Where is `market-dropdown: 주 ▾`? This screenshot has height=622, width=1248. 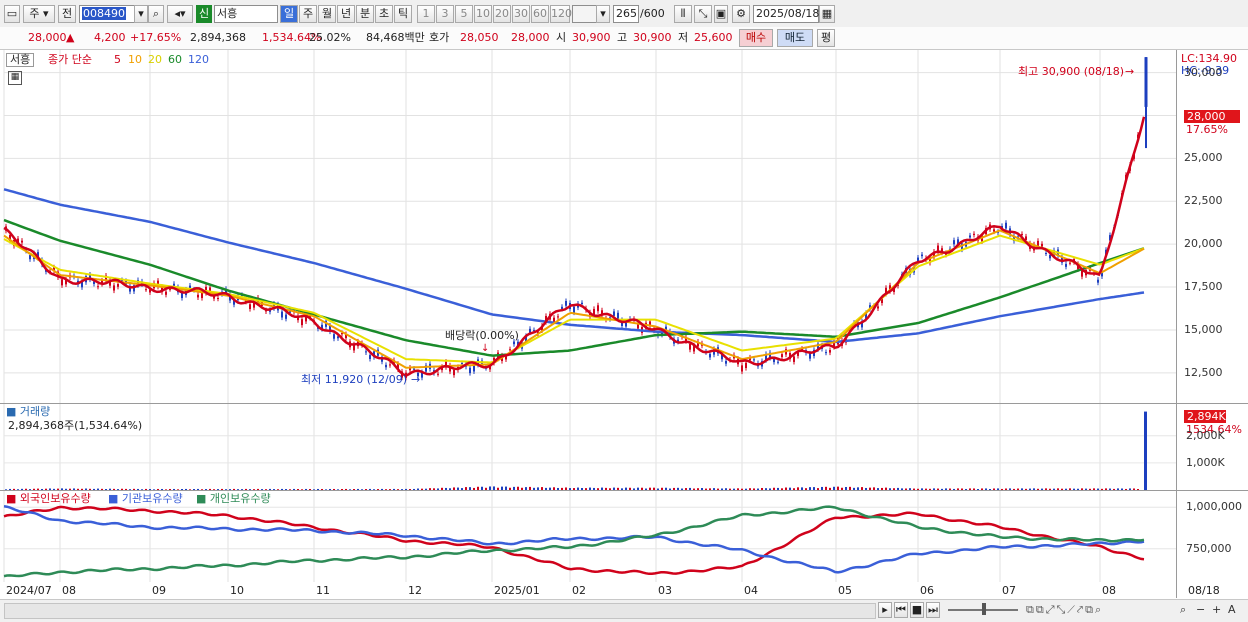 market-dropdown: 주 ▾ is located at coordinates (39, 14).